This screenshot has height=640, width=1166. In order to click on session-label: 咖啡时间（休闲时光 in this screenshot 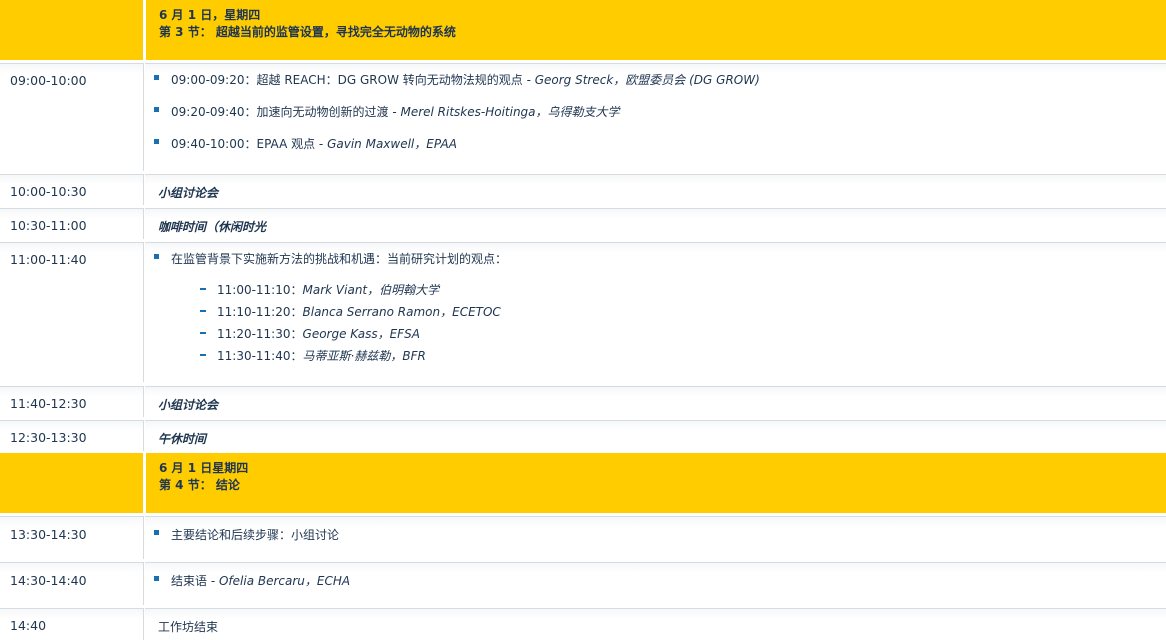, I will do `click(212, 227)`.